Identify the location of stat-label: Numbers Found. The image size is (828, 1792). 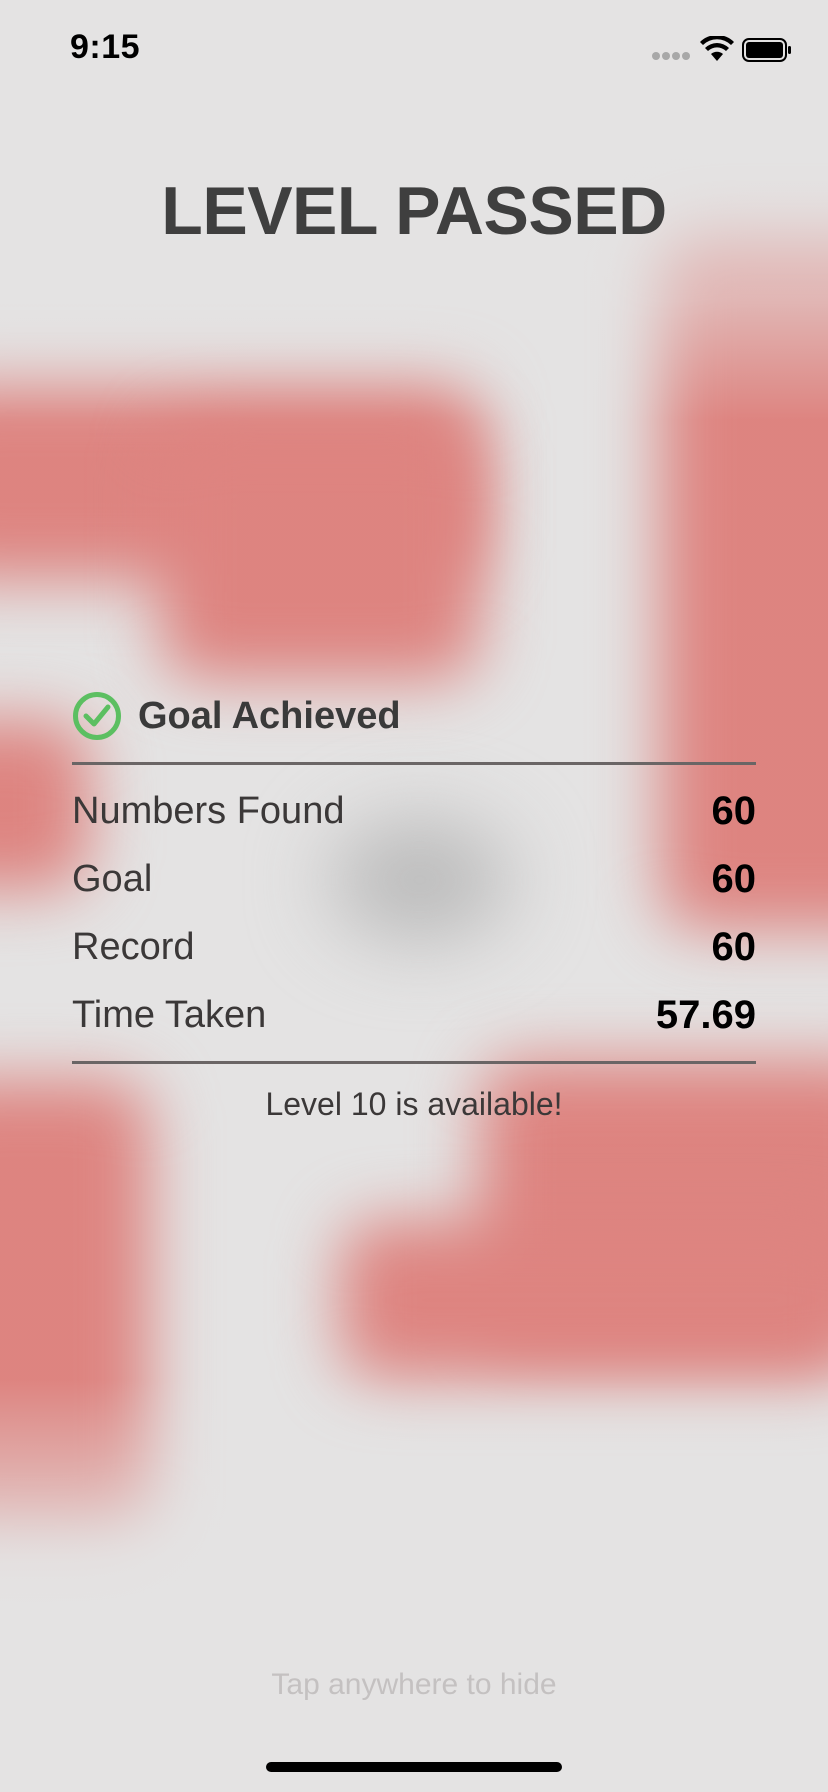
(208, 810).